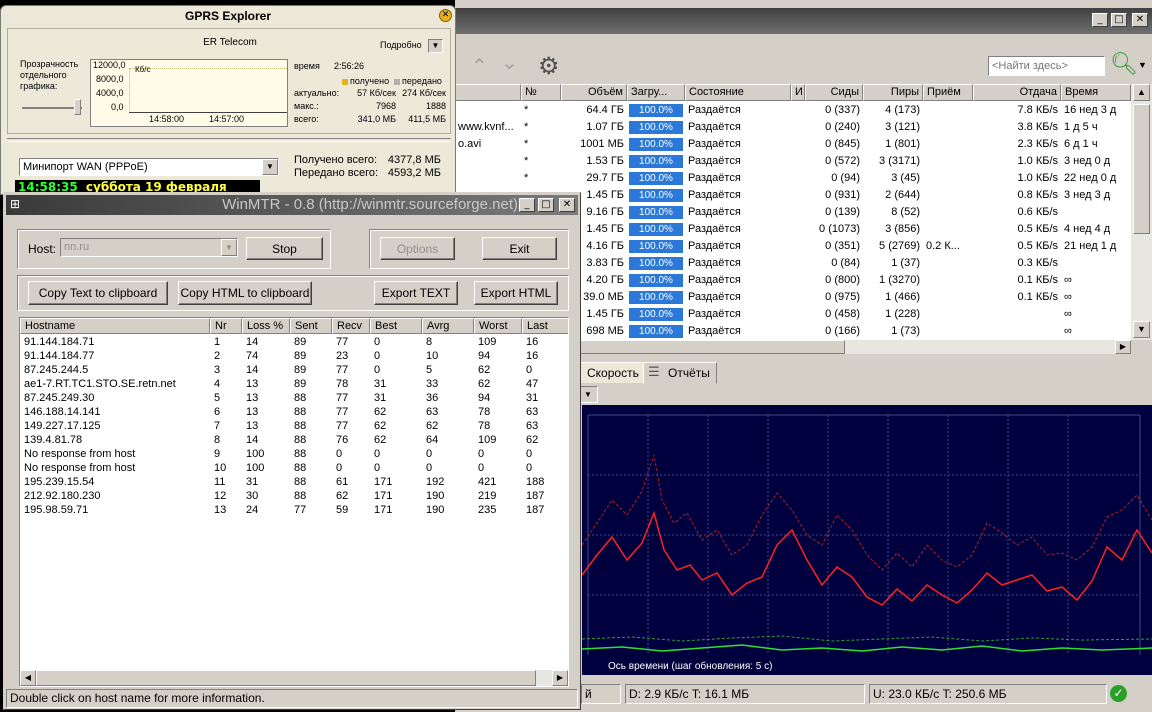 Image resolution: width=1152 pixels, height=712 pixels. I want to click on scroll-thumb, so click(1141, 169).